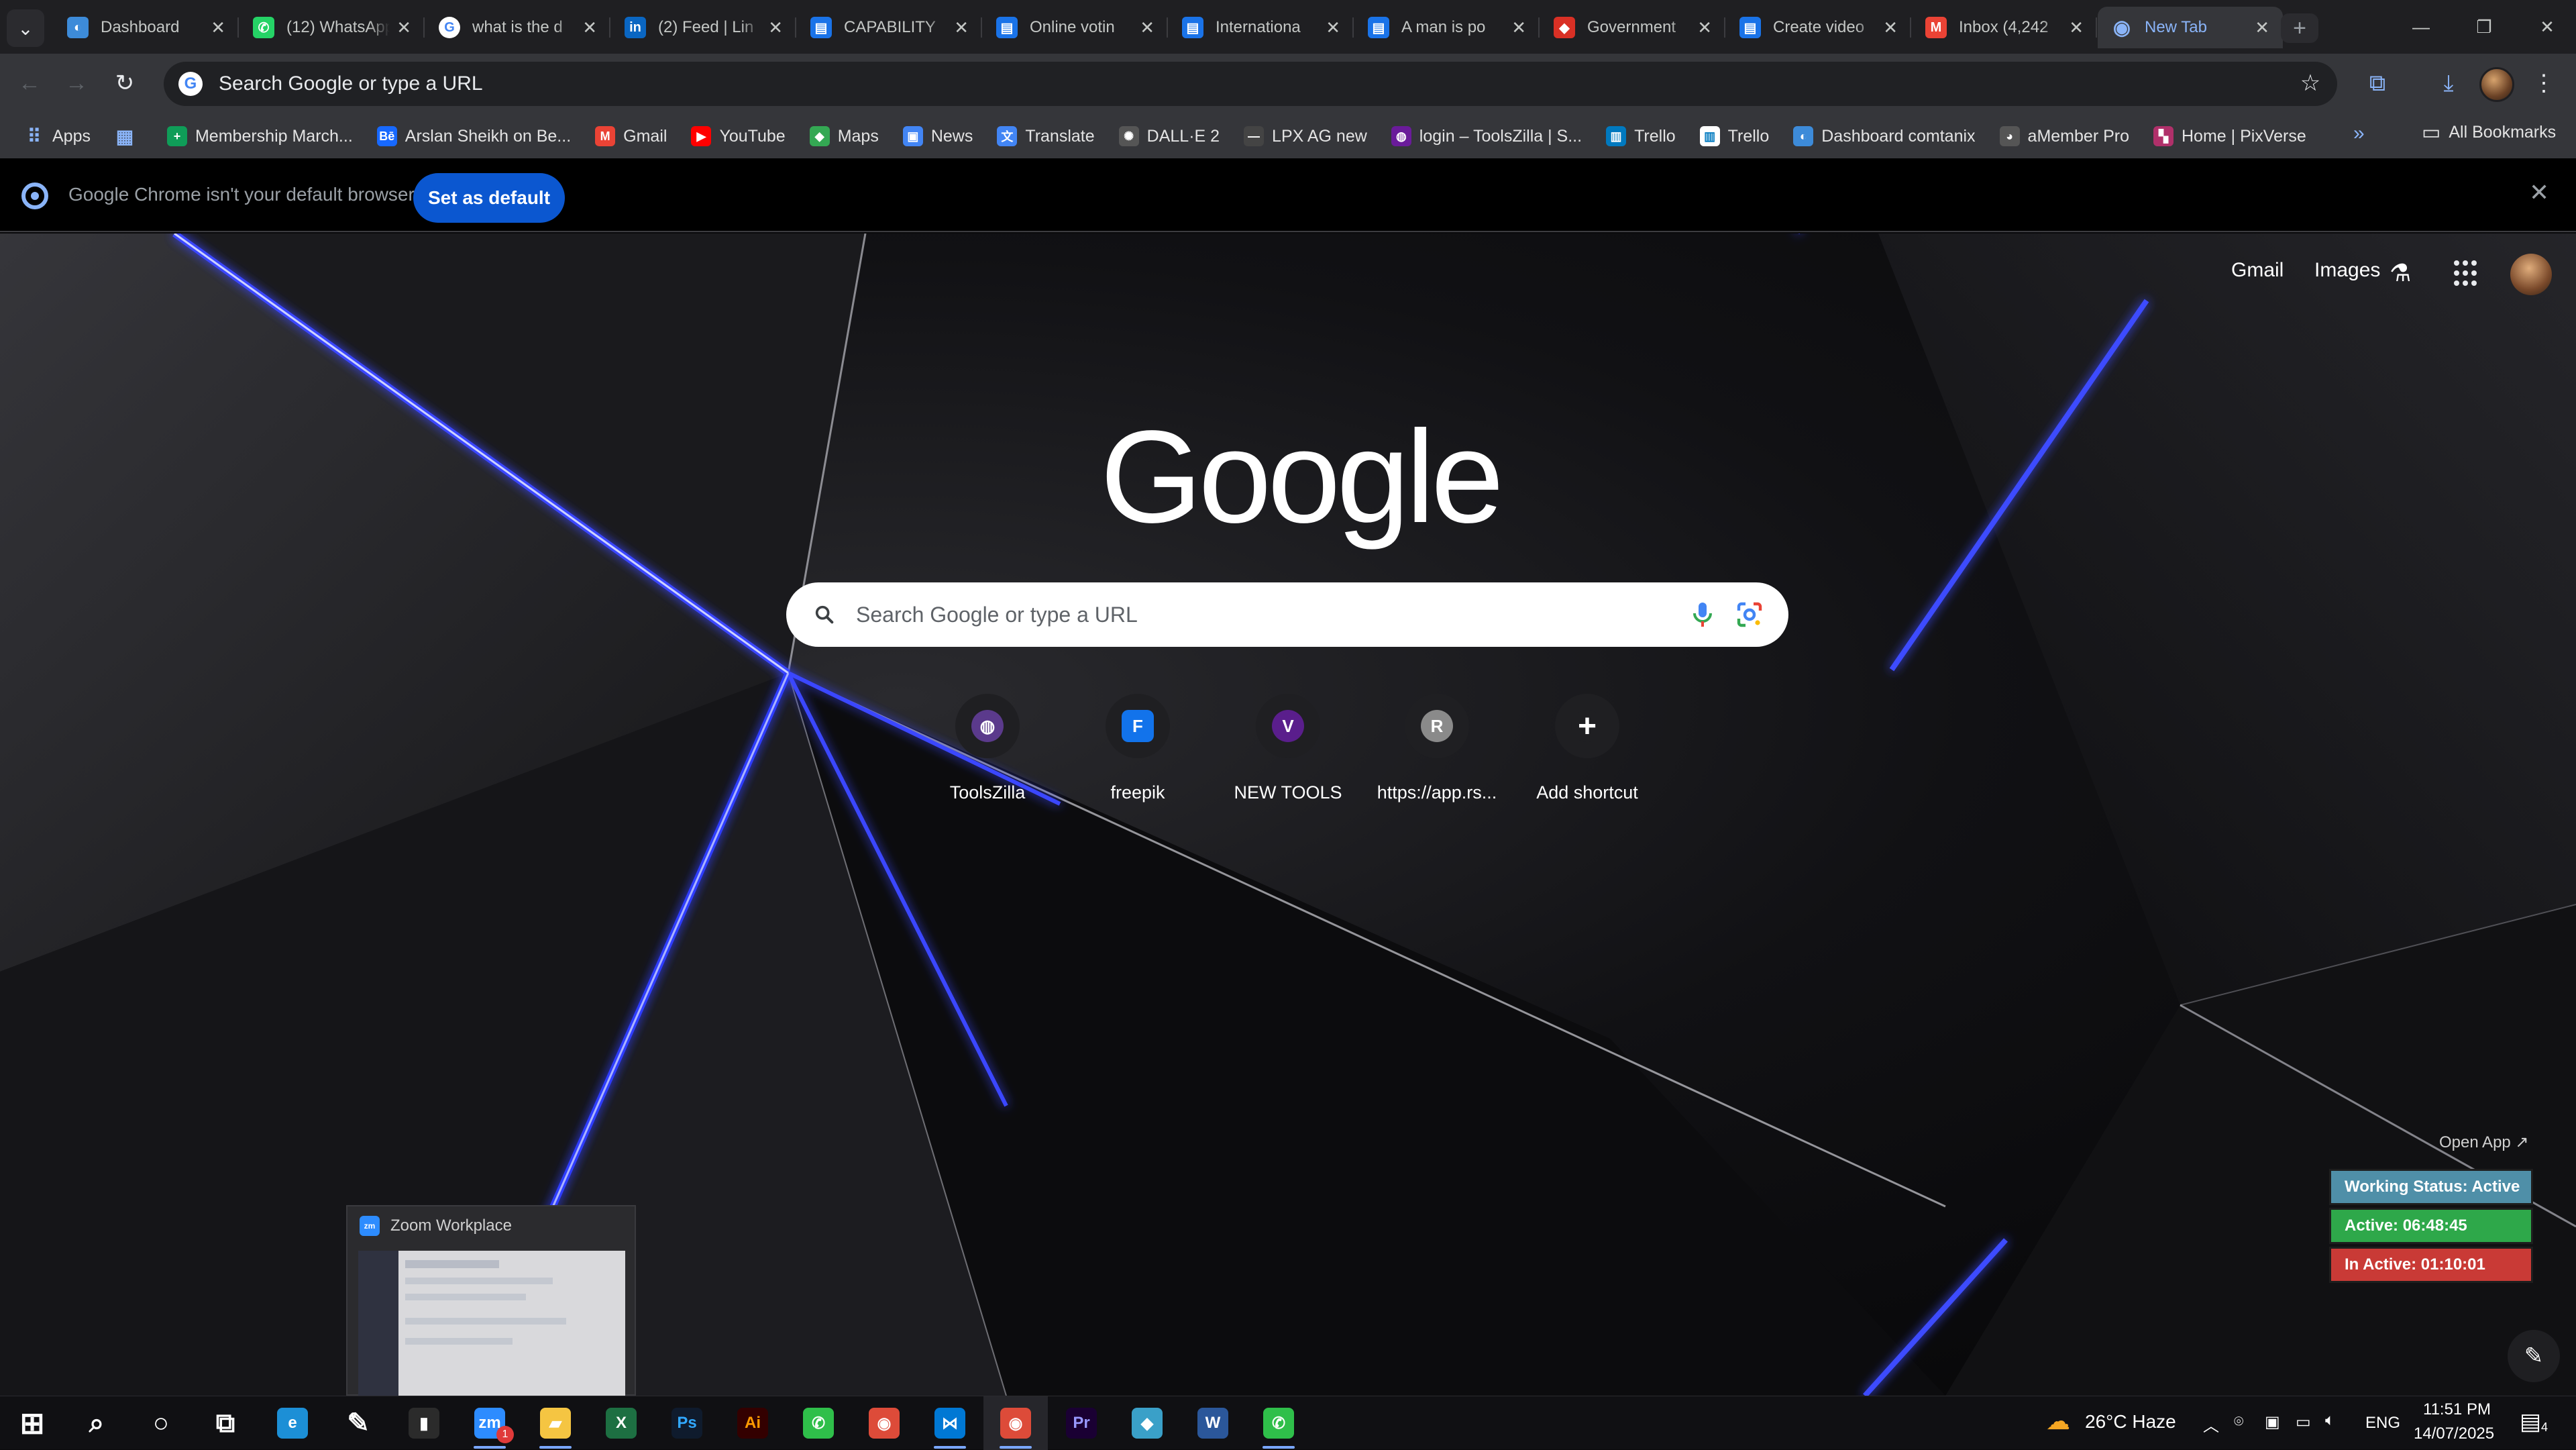 Image resolution: width=2576 pixels, height=1450 pixels. I want to click on taskbar-app-11: Ai, so click(752, 1423).